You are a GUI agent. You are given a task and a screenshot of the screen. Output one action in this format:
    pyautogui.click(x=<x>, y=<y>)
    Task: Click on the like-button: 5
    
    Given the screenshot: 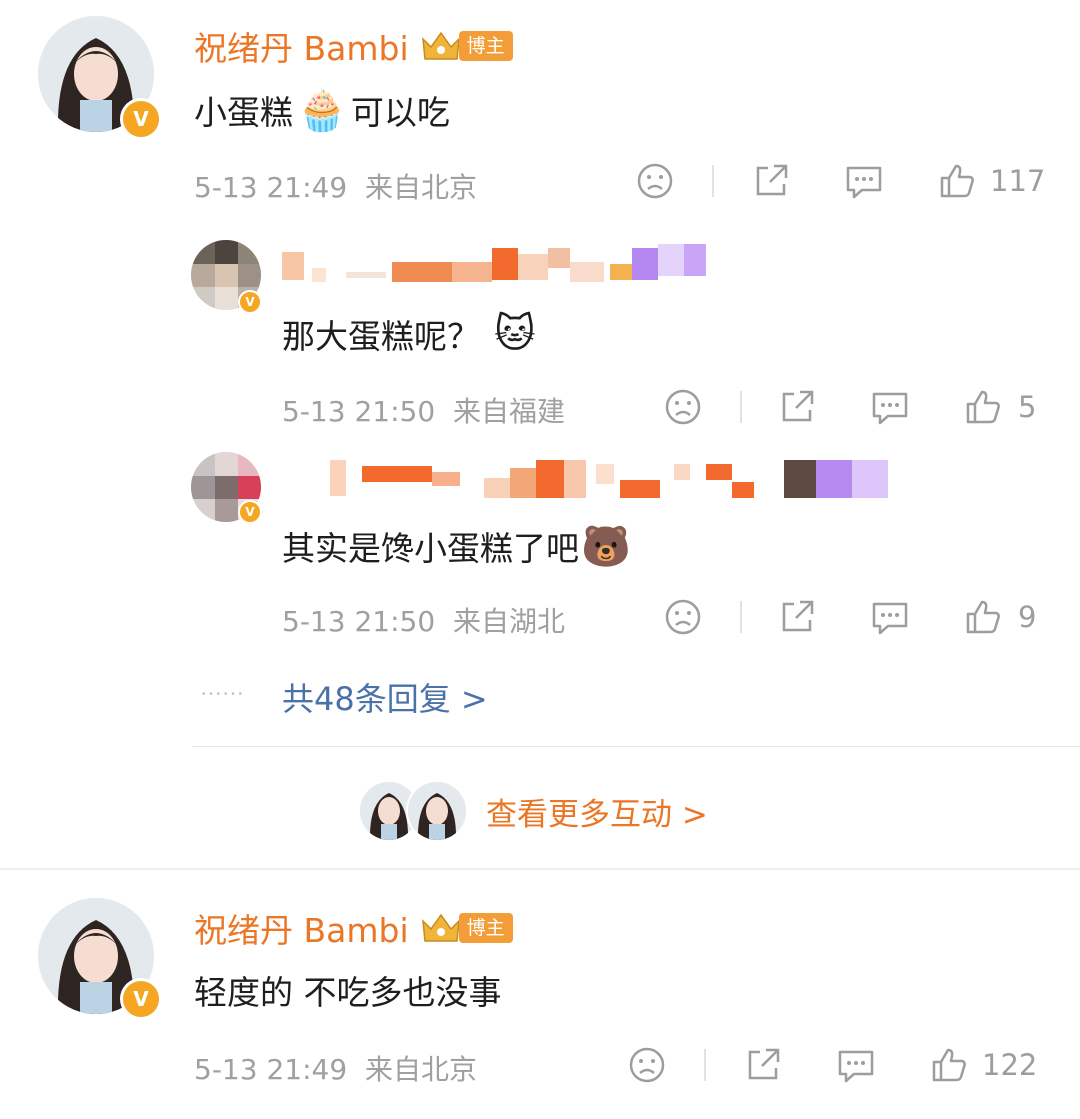 What is the action you would take?
    pyautogui.click(x=1000, y=407)
    